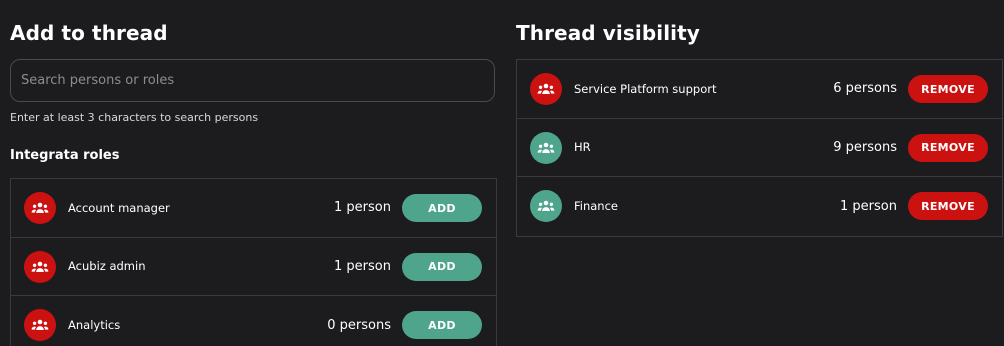  I want to click on group-row-hr: HR 9 persons REMOVE, so click(759, 148).